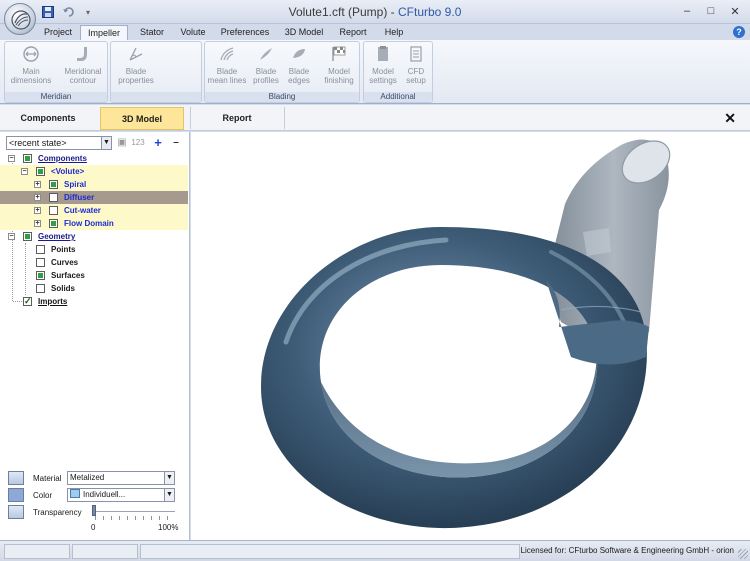 This screenshot has height=561, width=750. Describe the element at coordinates (339, 65) in the screenshot. I see `model-finishing-button: Model finishing` at that location.